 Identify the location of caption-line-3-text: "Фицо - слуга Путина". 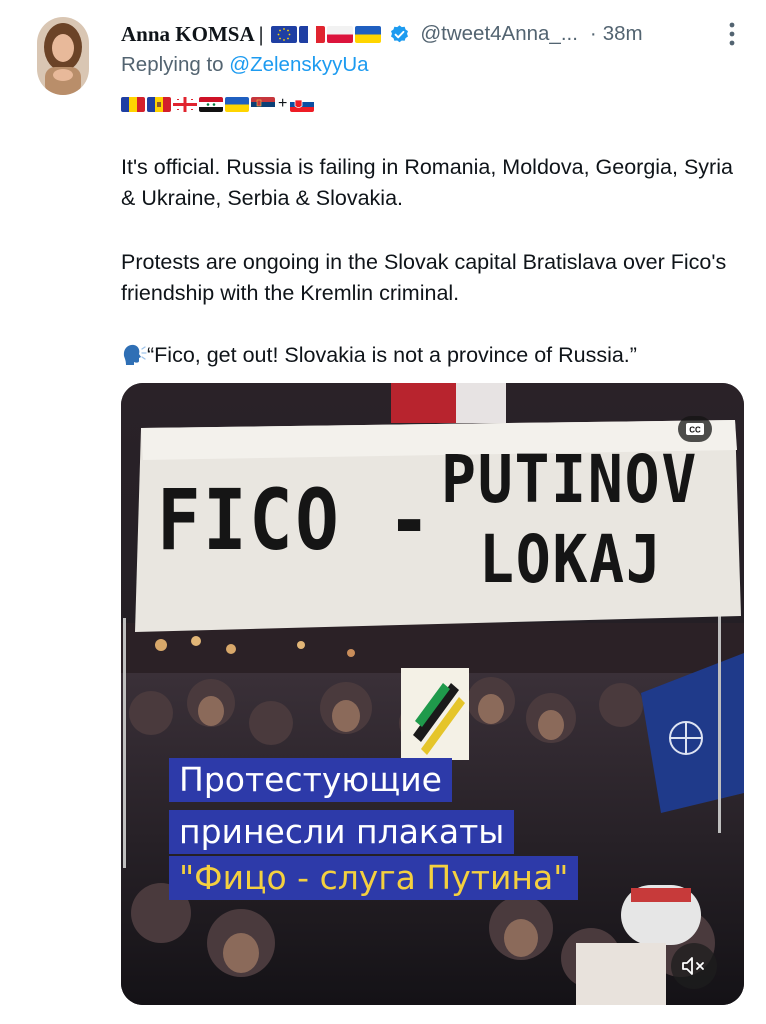
(374, 877).